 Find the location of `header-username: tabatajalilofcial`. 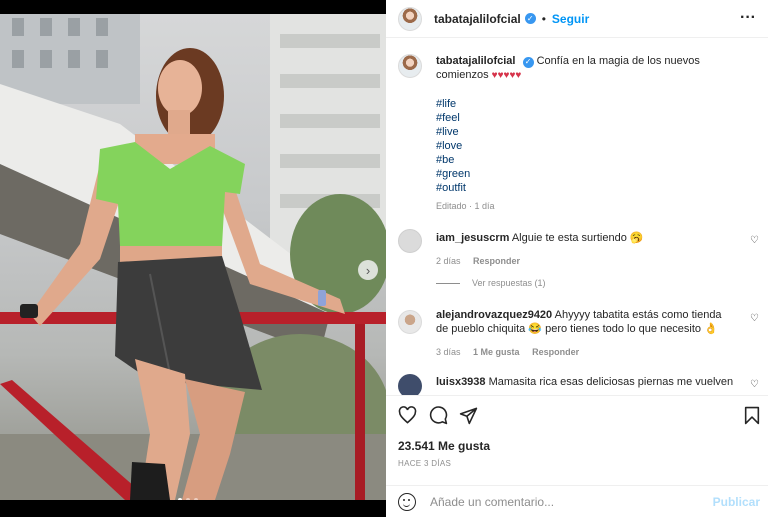

header-username: tabatajalilofcial is located at coordinates (477, 19).